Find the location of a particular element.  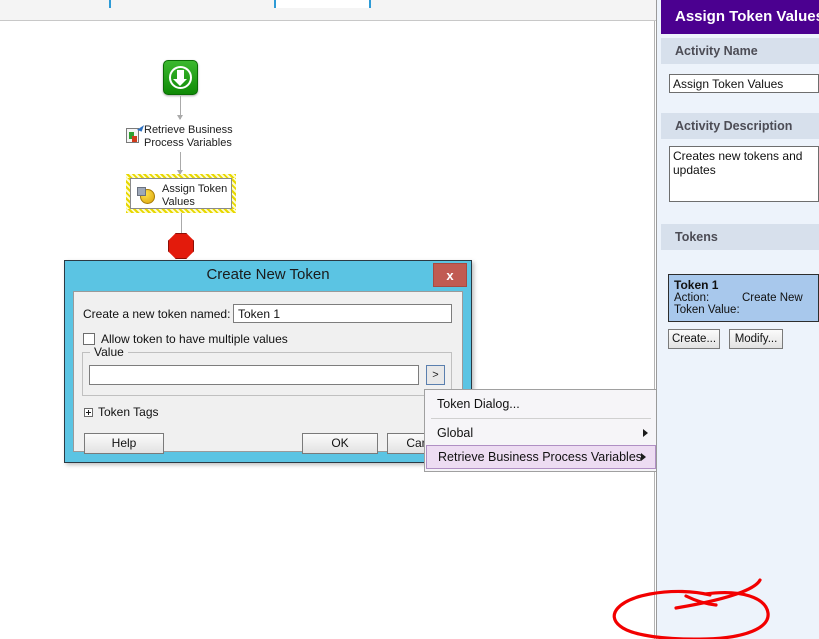

connector-assign-to-stop is located at coordinates (181, 223).